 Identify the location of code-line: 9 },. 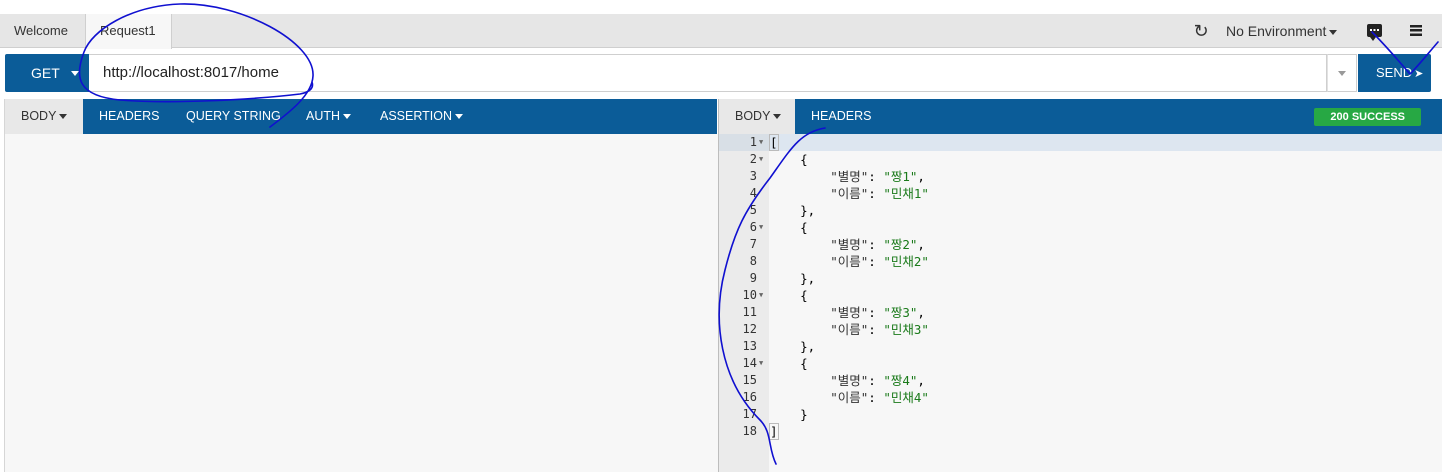
(1080, 278).